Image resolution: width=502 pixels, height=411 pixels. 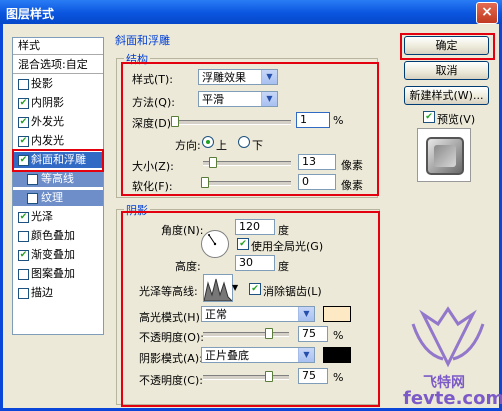 What do you see at coordinates (247, 162) in the screenshot?
I see `size-slider` at bounding box center [247, 162].